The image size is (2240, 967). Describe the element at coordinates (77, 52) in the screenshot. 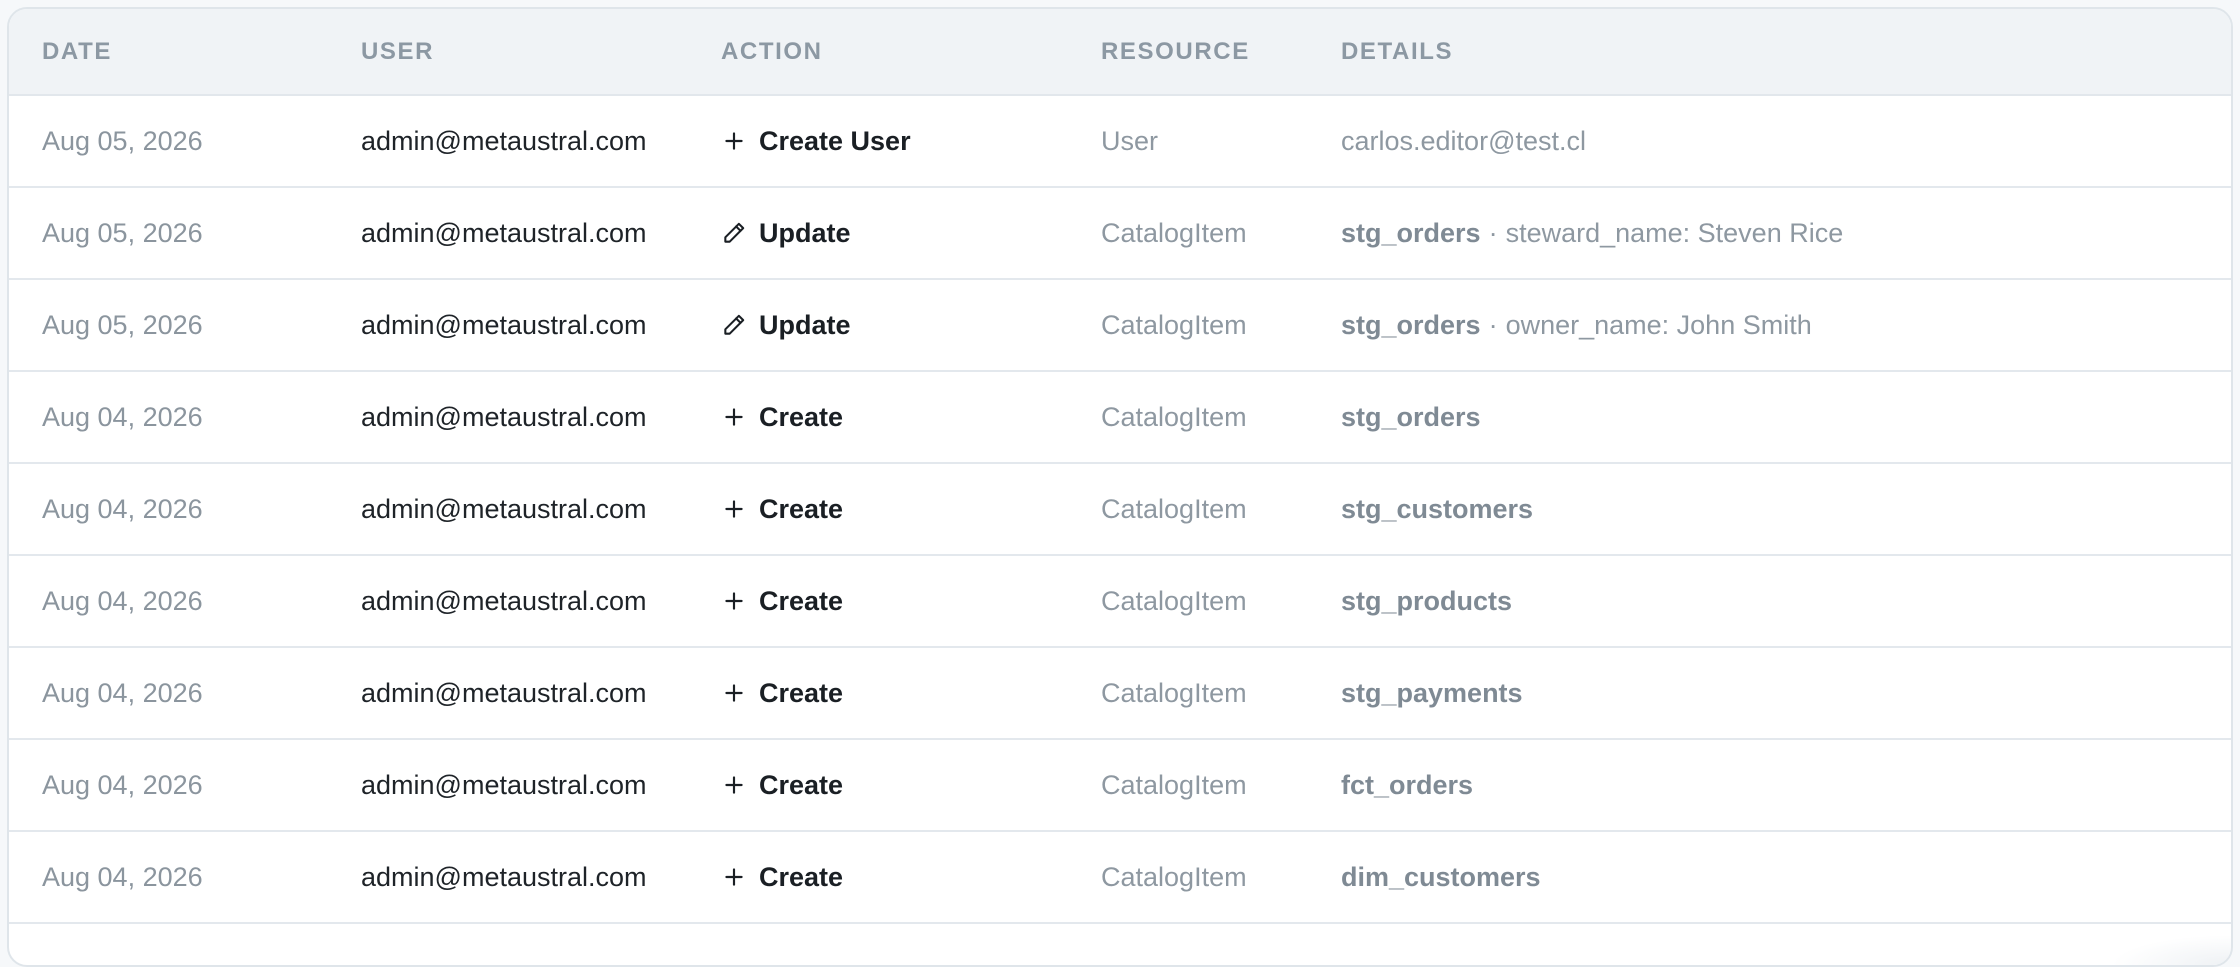

I see `header-date: DATE` at that location.